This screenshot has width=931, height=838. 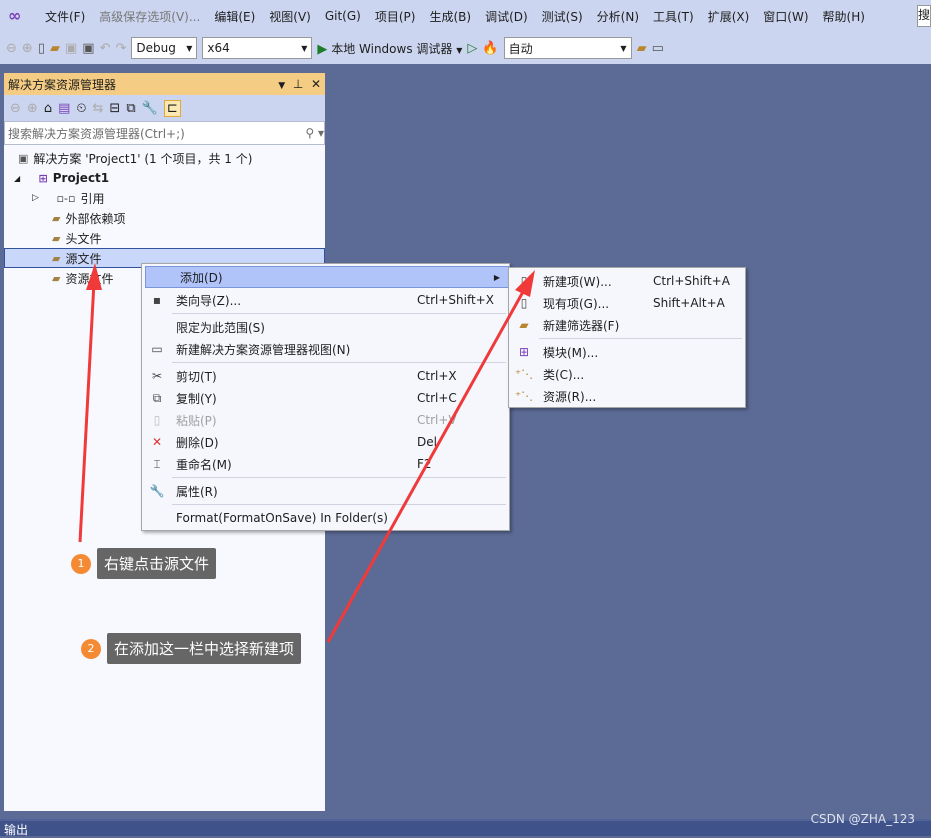 What do you see at coordinates (465, 828) in the screenshot?
I see `output-tab: 输出` at bounding box center [465, 828].